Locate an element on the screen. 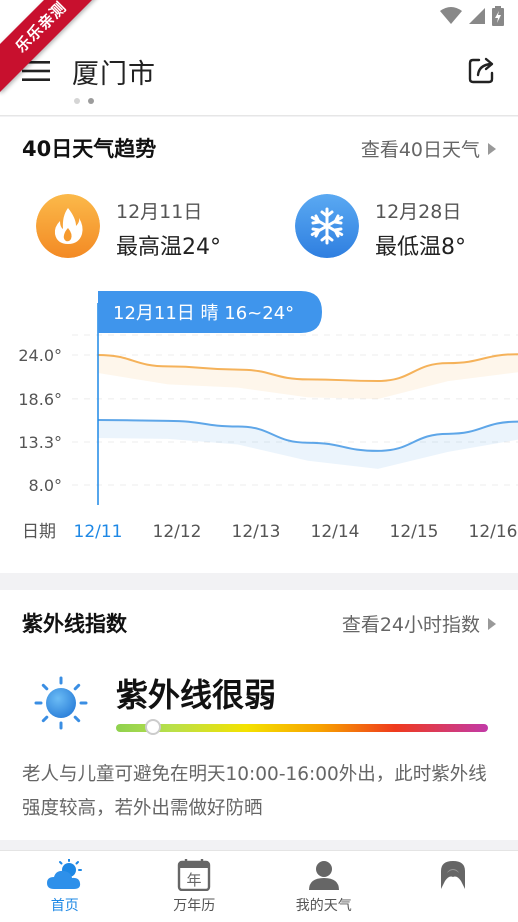 The height and width of the screenshot is (922, 518). svg-text: 年 is located at coordinates (194, 880).